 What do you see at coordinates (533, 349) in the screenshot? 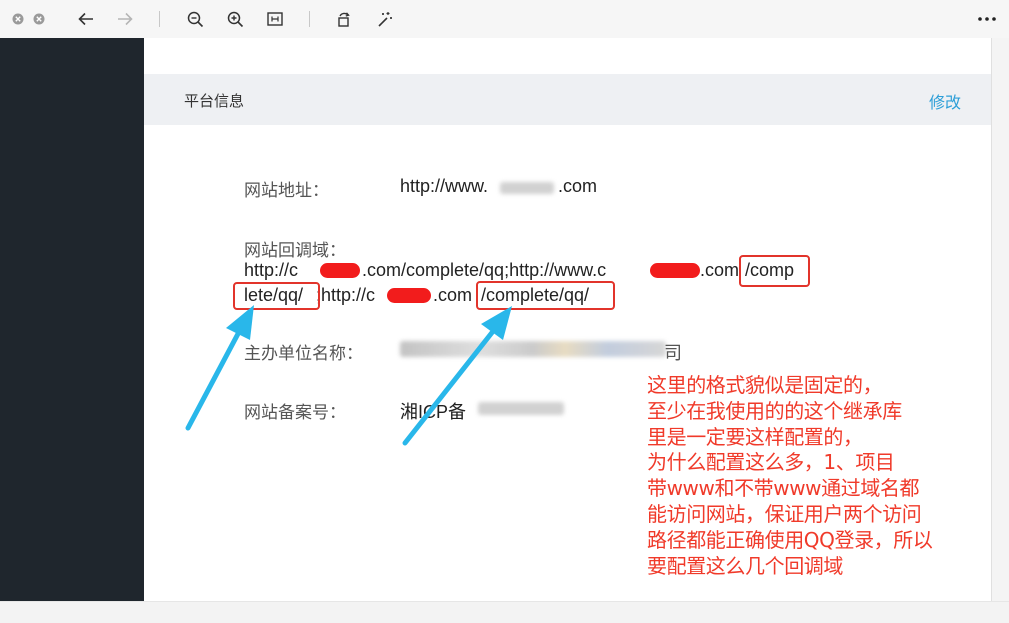
I see `organizer-redacted` at bounding box center [533, 349].